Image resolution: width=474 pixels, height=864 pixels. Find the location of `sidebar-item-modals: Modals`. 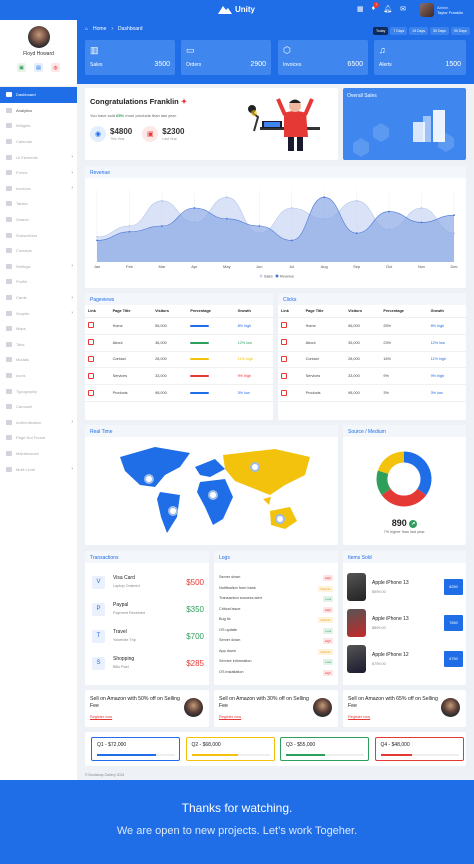

sidebar-item-modals: Modals is located at coordinates (38, 360).